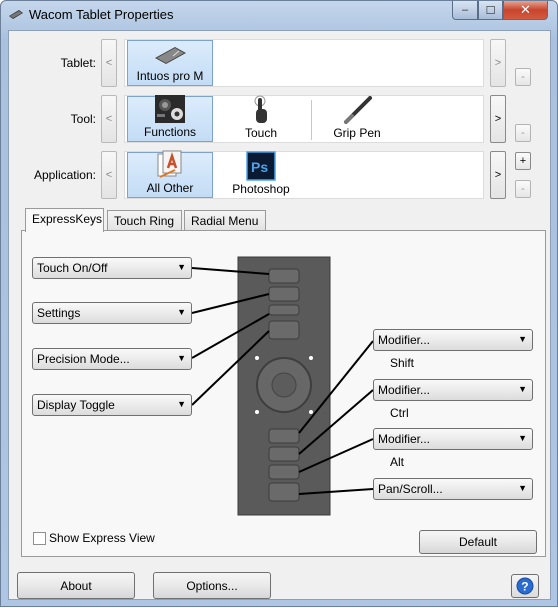 The width and height of the screenshot is (558, 608). I want to click on expresskey-7-modifier-label: Alt, so click(397, 462).